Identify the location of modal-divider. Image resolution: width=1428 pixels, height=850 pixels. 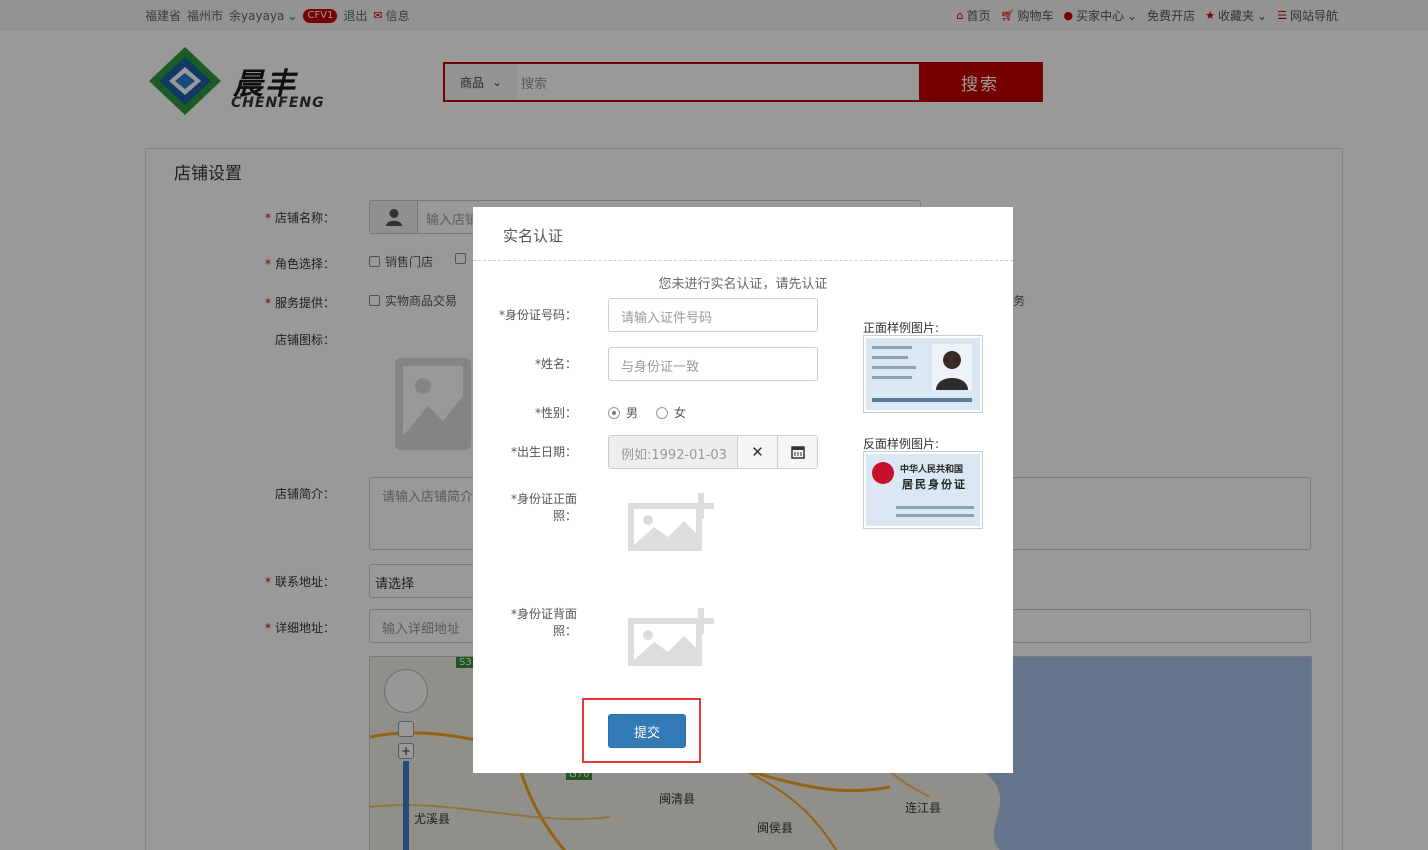
(743, 260).